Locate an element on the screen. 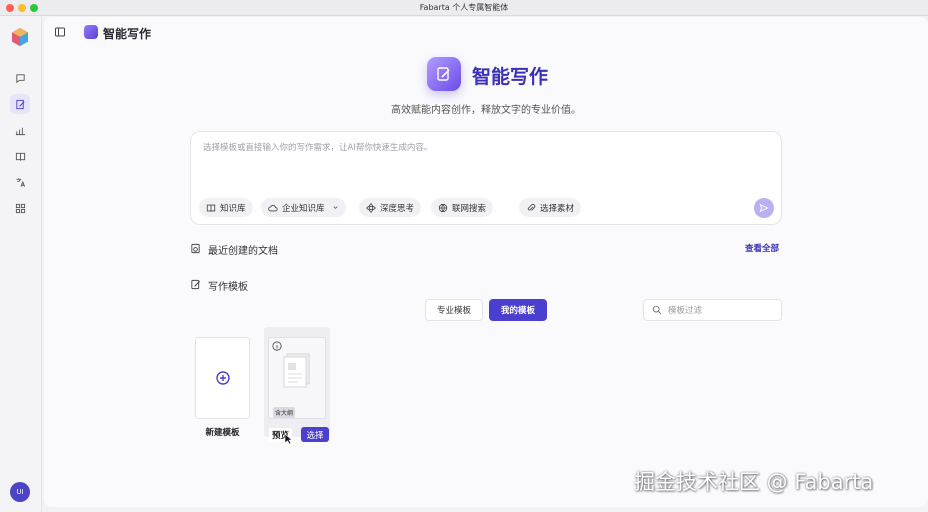 Image resolution: width=928 pixels, height=512 pixels. template-card: 含大纲 is located at coordinates (297, 382).